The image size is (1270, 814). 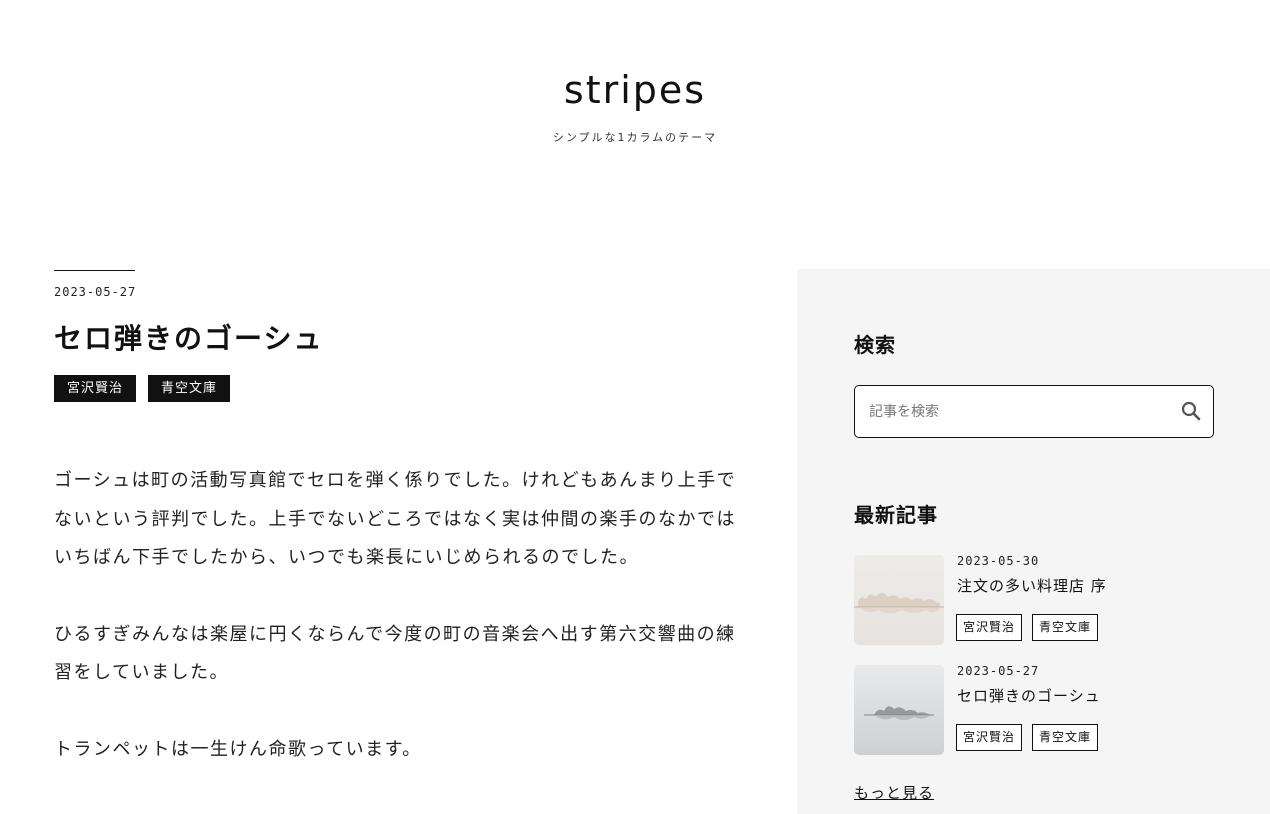 What do you see at coordinates (189, 338) in the screenshot?
I see `article-title: セロ弾きのゴーシュ` at bounding box center [189, 338].